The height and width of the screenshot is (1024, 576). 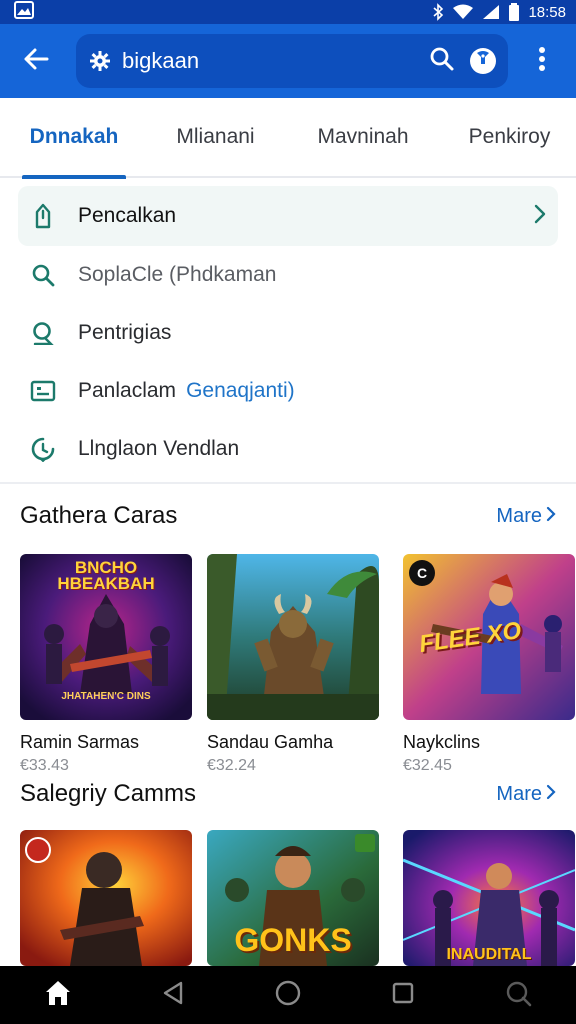 I want to click on home-nav-button, so click(x=288, y=995).